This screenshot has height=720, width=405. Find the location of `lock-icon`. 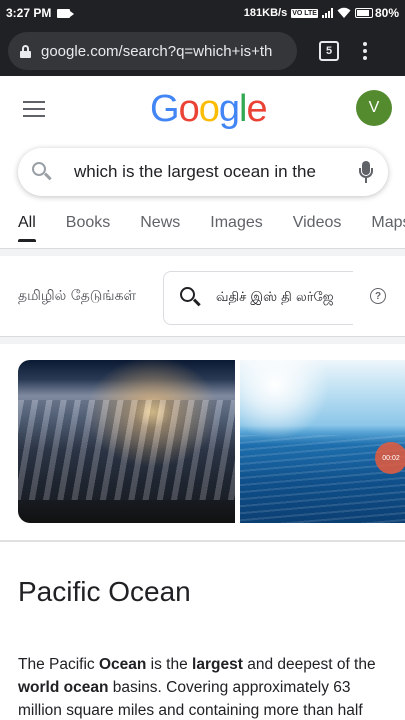

lock-icon is located at coordinates (25, 51).